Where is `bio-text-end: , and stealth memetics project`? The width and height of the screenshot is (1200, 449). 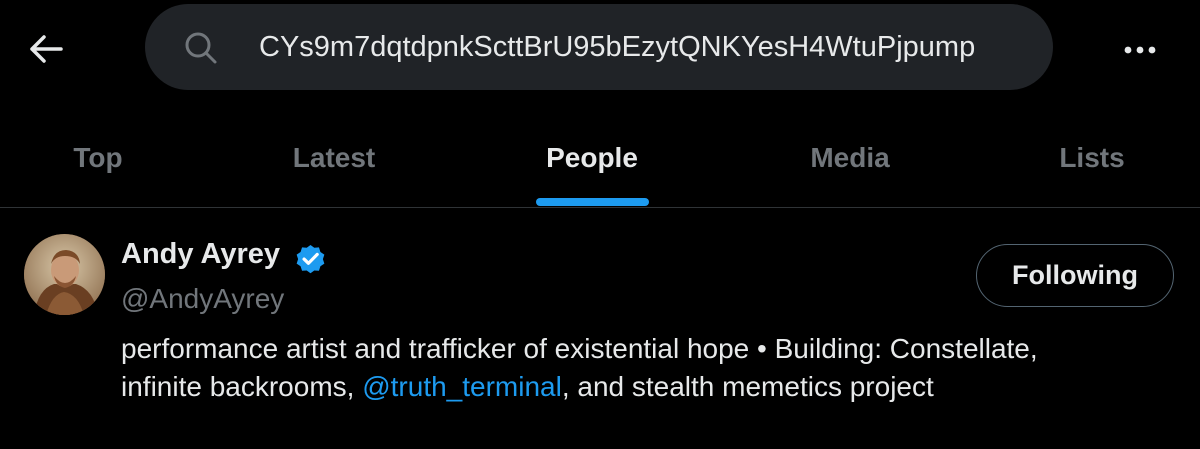
bio-text-end: , and stealth memetics project is located at coordinates (747, 386).